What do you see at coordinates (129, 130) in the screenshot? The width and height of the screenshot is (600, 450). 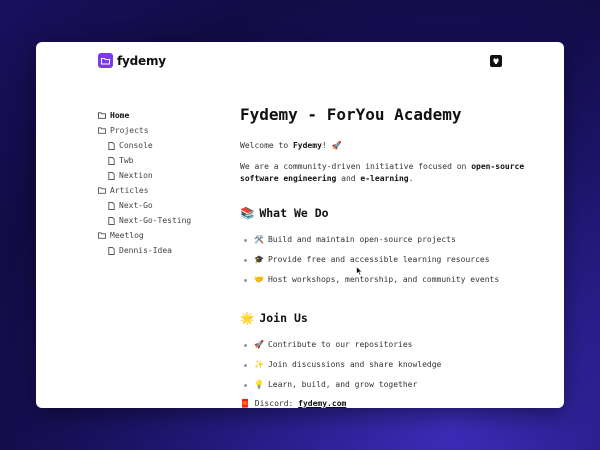 I see `sidebar-item-label: Projects` at bounding box center [129, 130].